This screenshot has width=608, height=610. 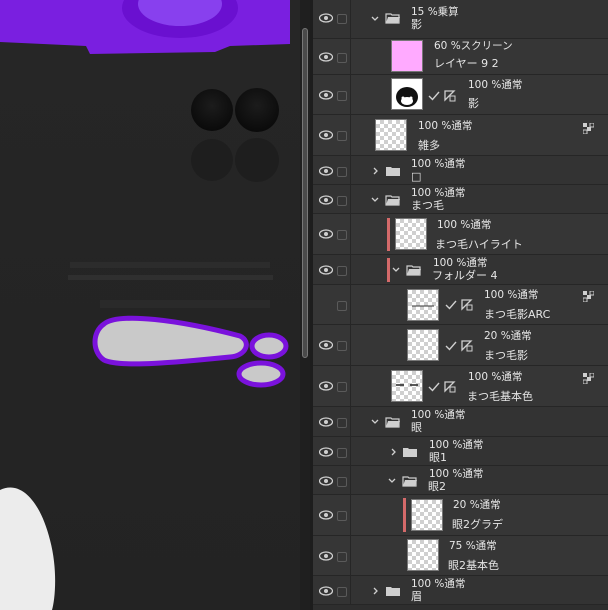 What do you see at coordinates (460, 234) in the screenshot?
I see `layer-row: 100 %通常 まつ毛ハイライト` at bounding box center [460, 234].